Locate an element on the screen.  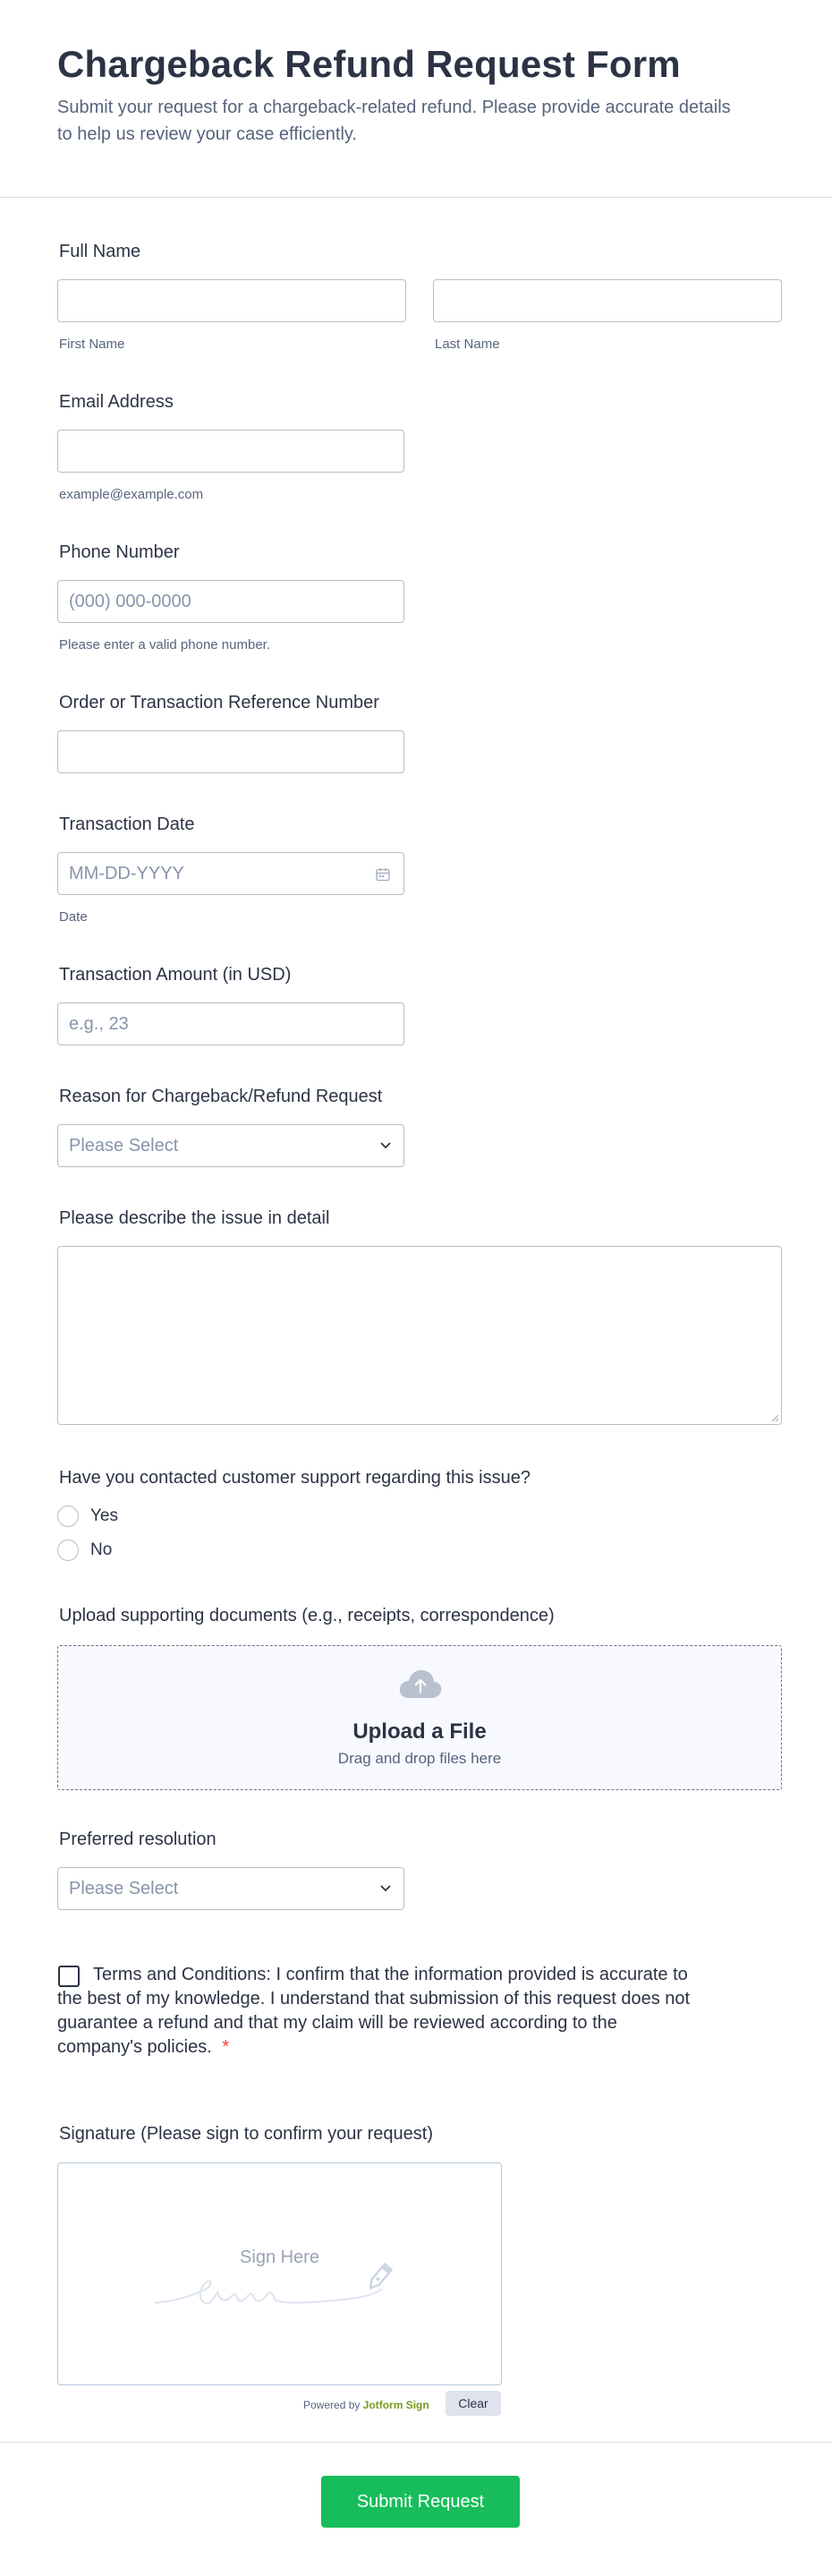
transaction-date-input: MM-DD-YYYY is located at coordinates (230, 873).